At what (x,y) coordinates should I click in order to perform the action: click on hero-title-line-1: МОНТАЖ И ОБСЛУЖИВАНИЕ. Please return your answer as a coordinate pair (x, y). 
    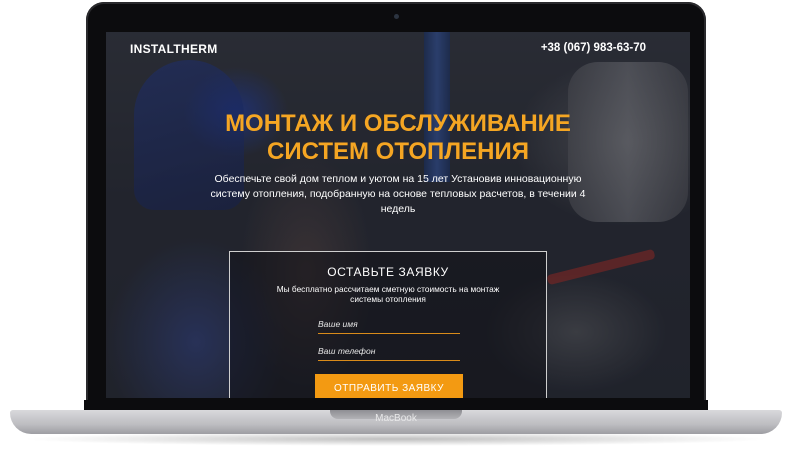
    Looking at the image, I should click on (398, 123).